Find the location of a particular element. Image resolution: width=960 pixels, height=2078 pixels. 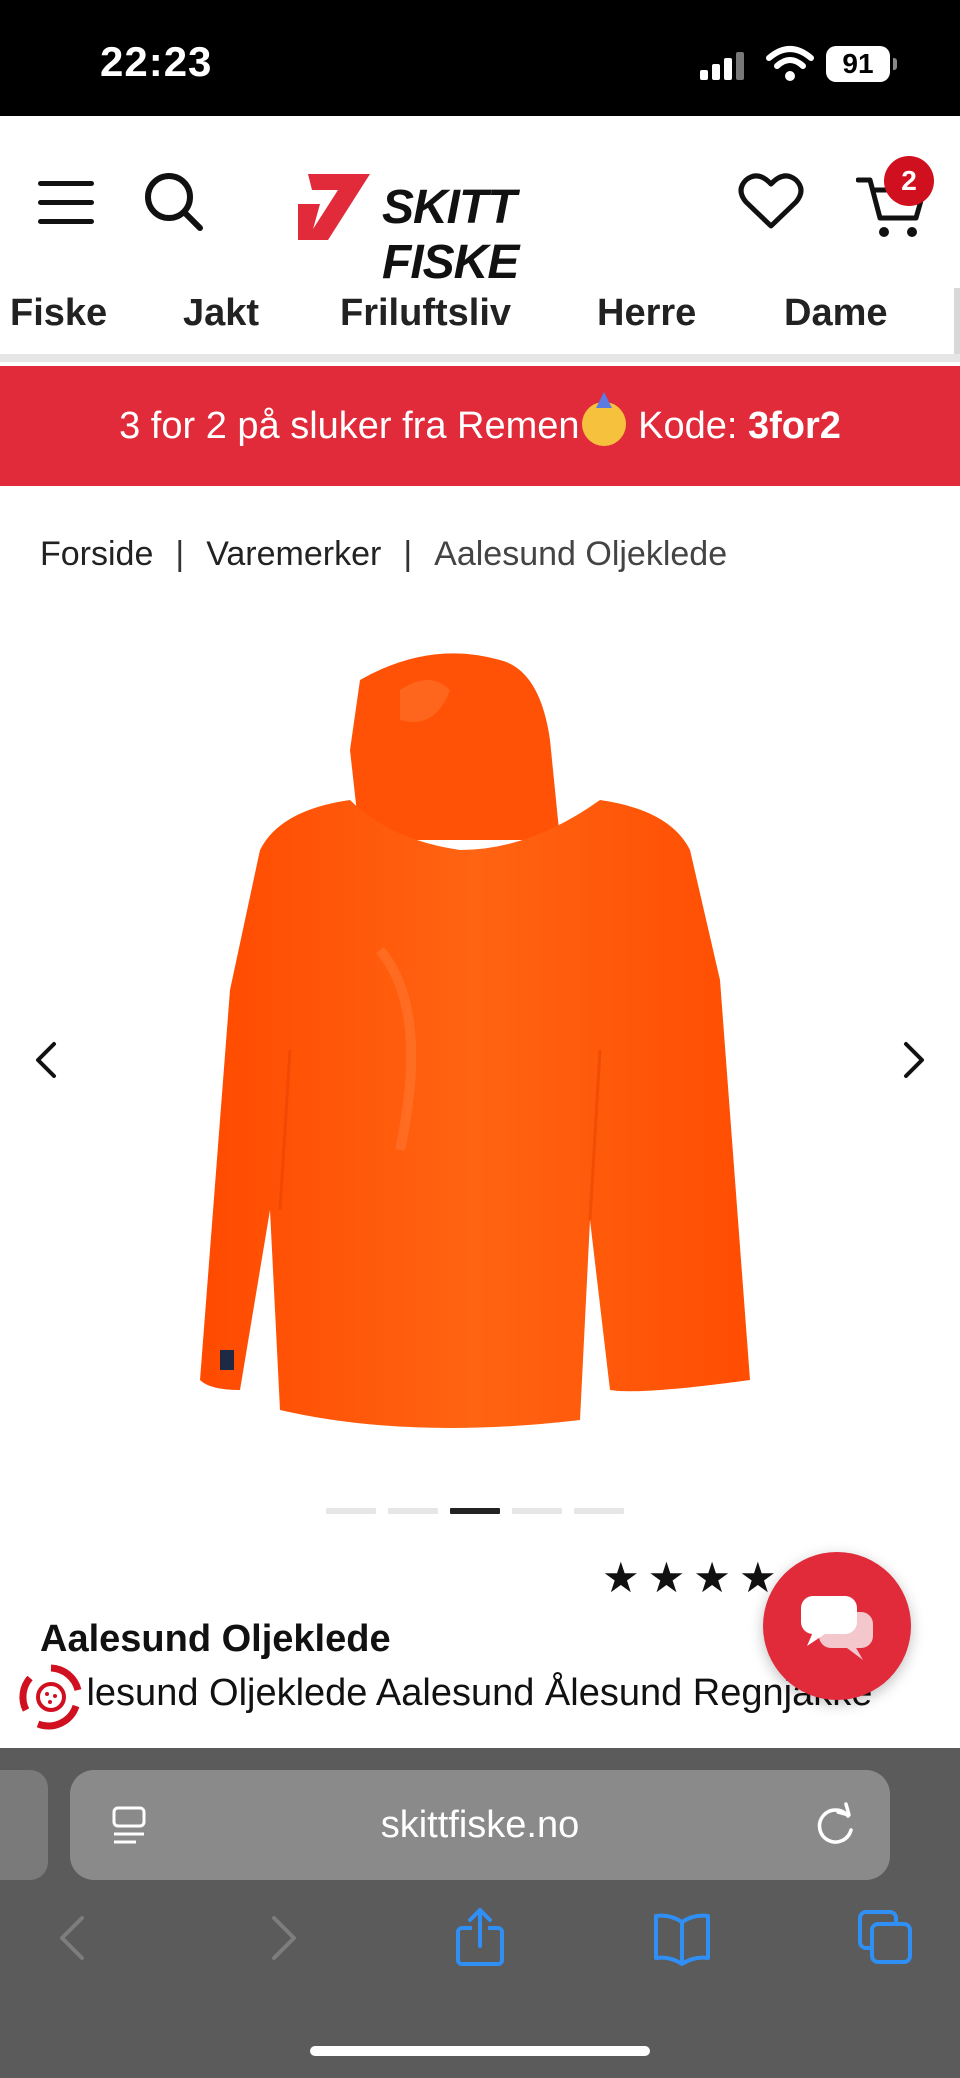

forward-icon is located at coordinates (280, 1938).